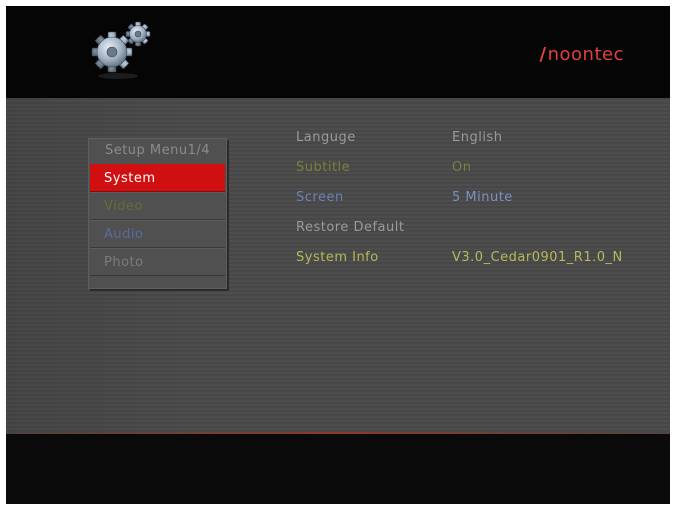 This screenshot has width=674, height=509. What do you see at coordinates (157, 262) in the screenshot?
I see `menu-item-photo: Photo` at bounding box center [157, 262].